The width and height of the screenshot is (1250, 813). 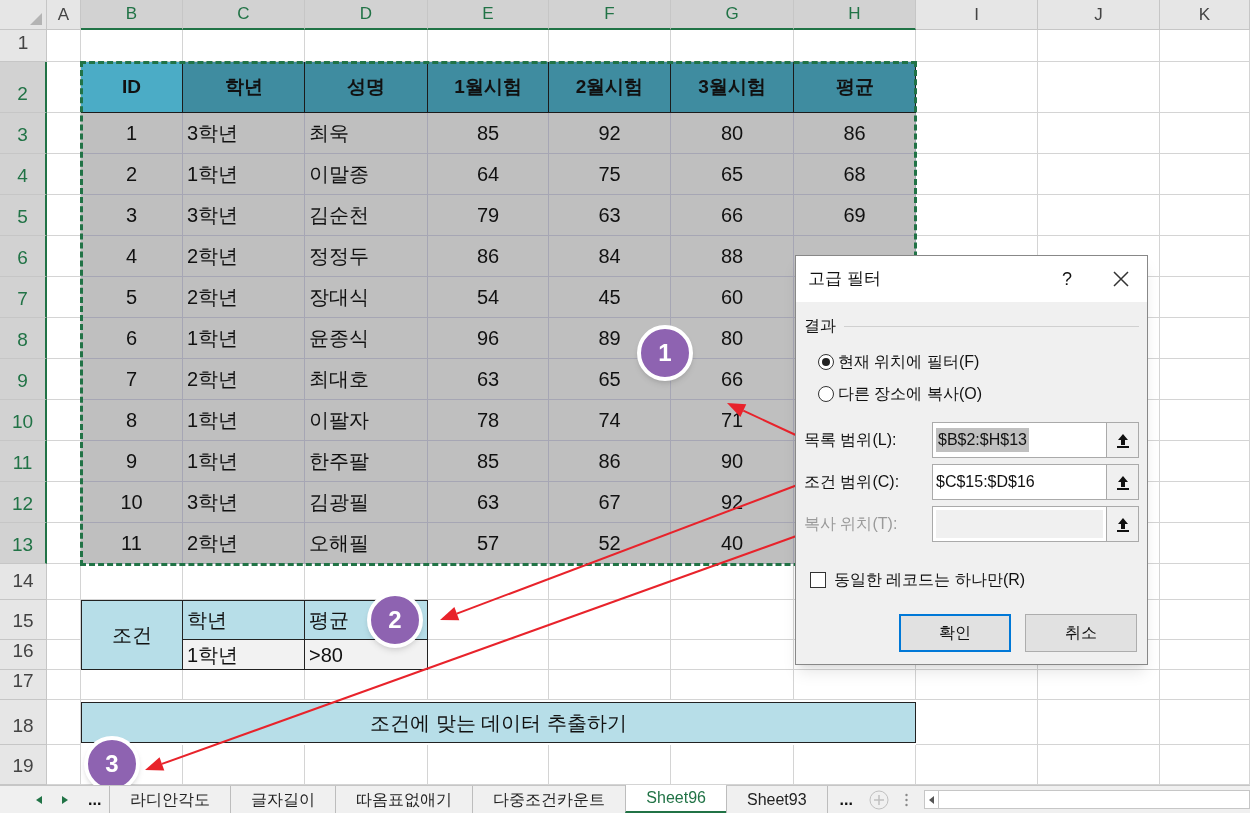 I want to click on table-cell: 86, so click(x=488, y=256).